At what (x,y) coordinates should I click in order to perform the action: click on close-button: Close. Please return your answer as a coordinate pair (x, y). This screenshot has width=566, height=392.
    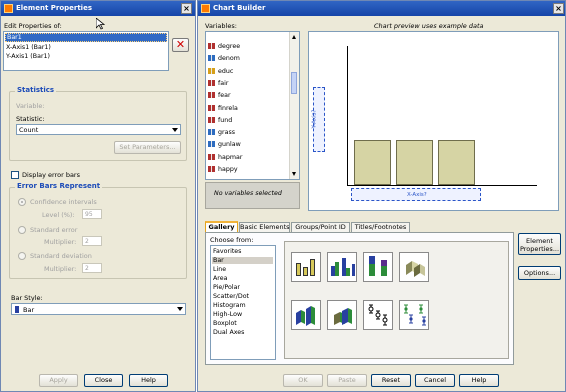
    Looking at the image, I should click on (103, 380).